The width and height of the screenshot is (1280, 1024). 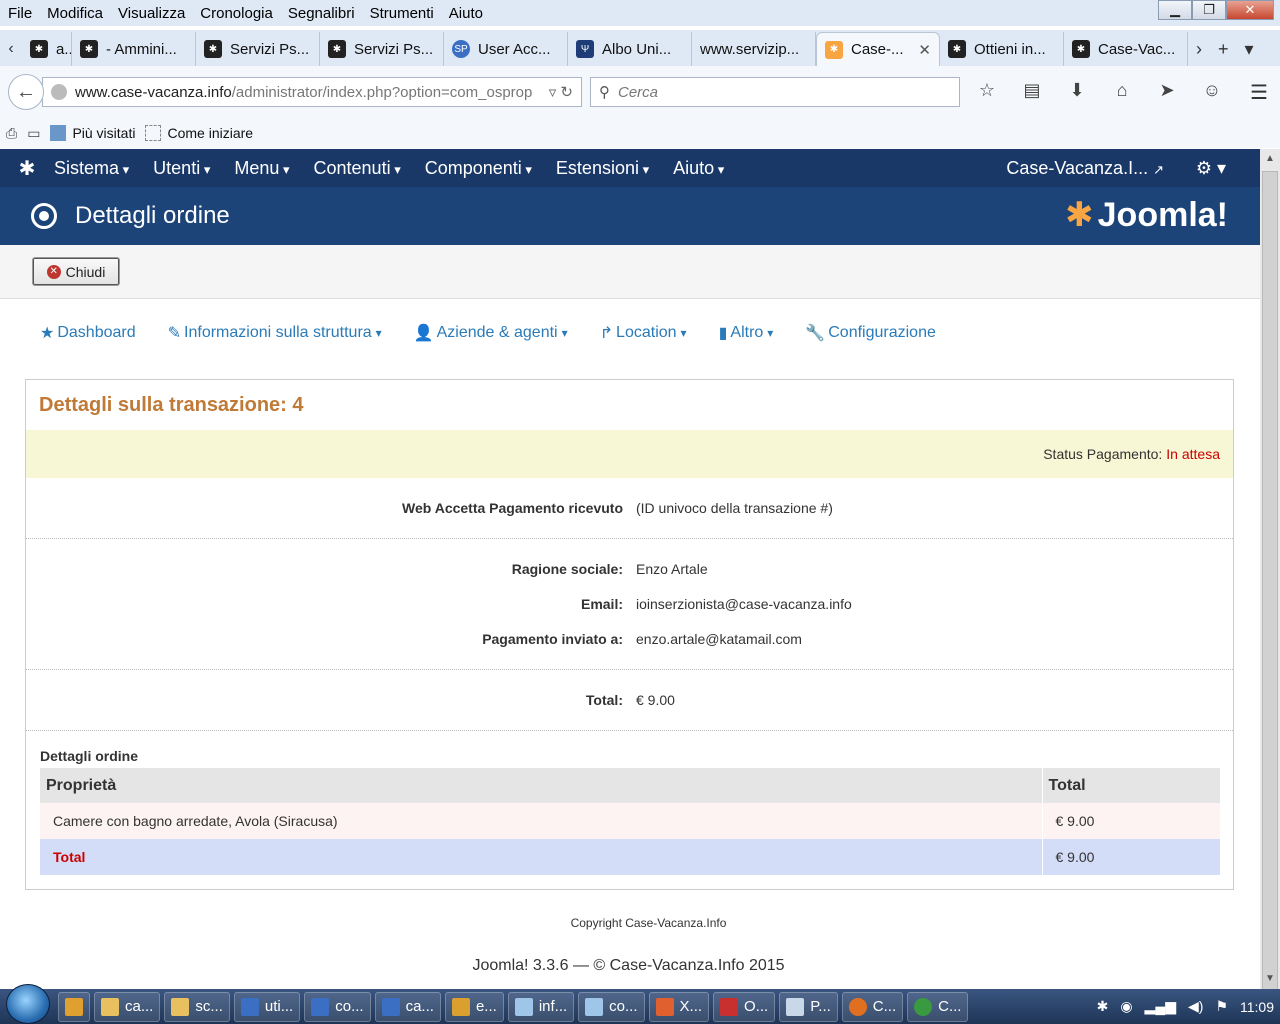 What do you see at coordinates (1249, 49) in the screenshot?
I see `tab-list-icon: ▾` at bounding box center [1249, 49].